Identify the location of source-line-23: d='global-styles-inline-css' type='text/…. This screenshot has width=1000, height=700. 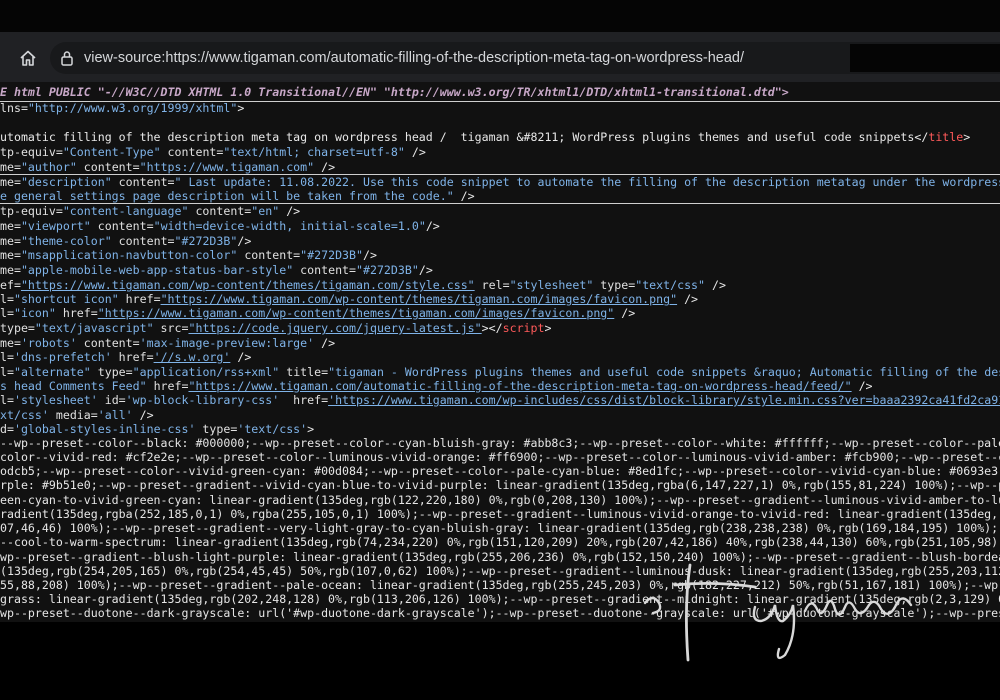
(157, 429).